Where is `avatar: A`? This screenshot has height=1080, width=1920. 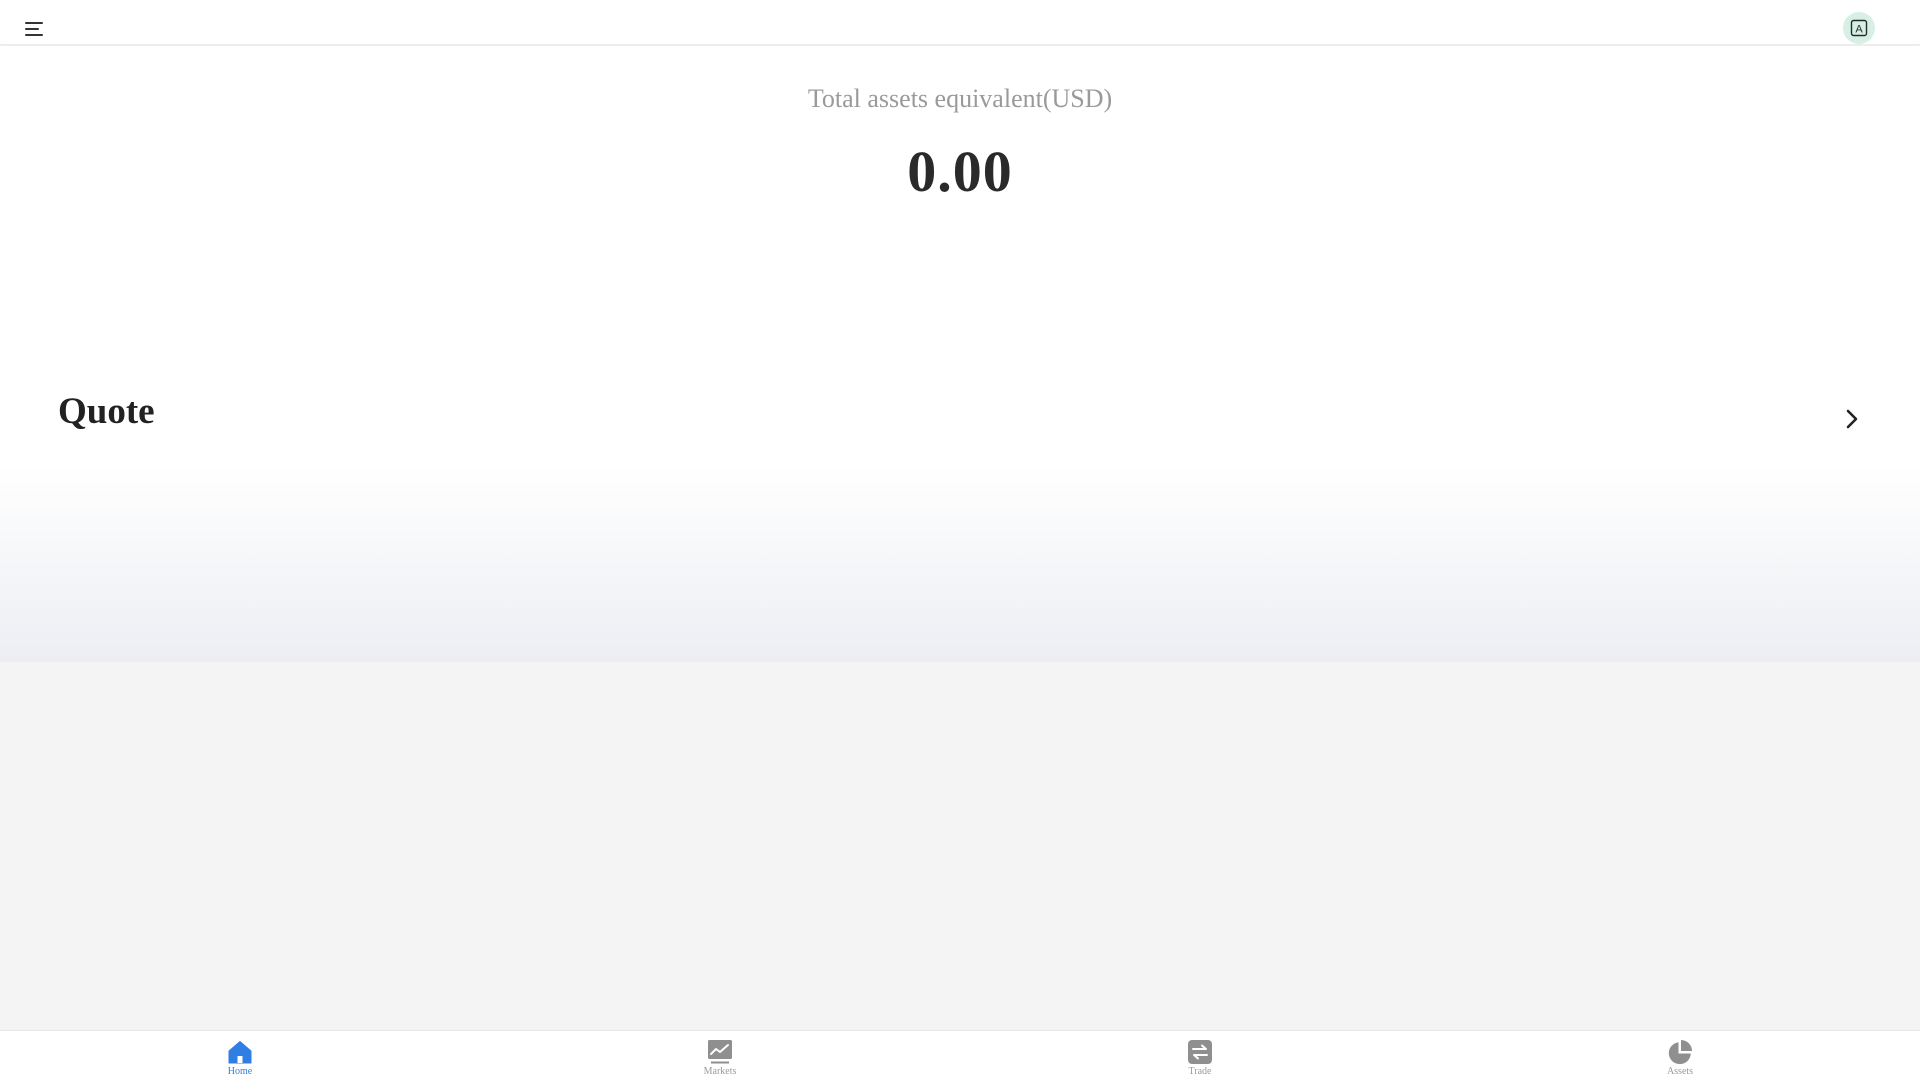 avatar: A is located at coordinates (1859, 28).